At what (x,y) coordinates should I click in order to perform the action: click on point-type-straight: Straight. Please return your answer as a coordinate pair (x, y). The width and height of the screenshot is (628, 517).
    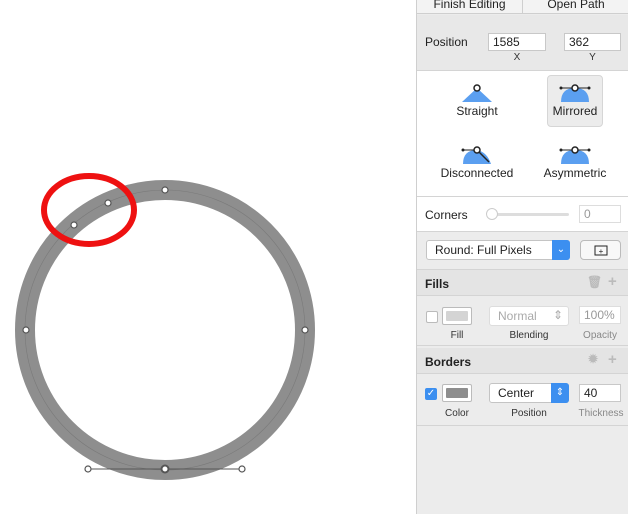
    Looking at the image, I should click on (477, 101).